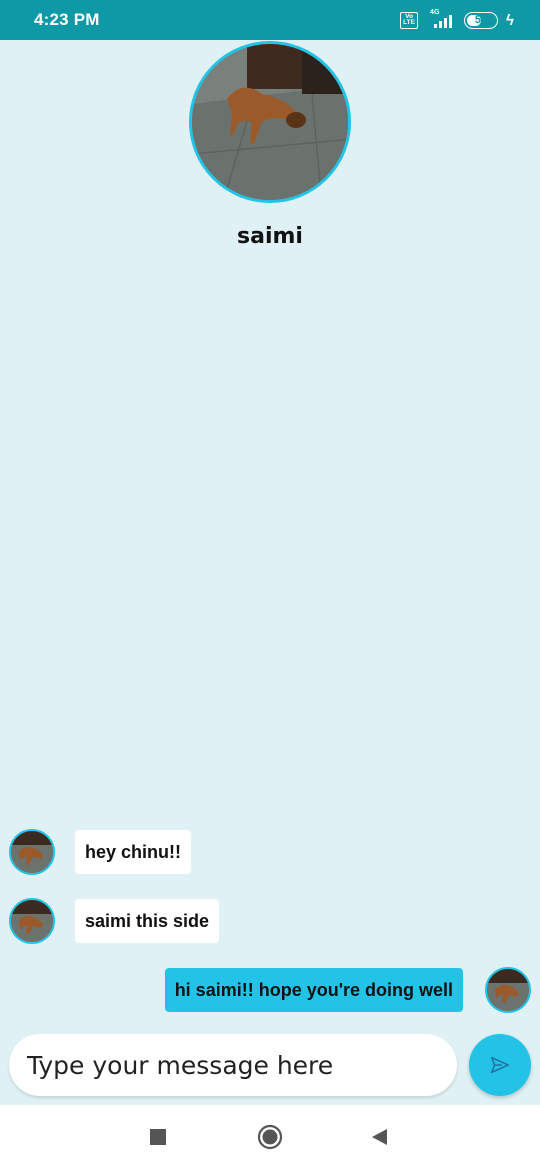 This screenshot has height=1170, width=540. I want to click on send-button, so click(500, 1065).